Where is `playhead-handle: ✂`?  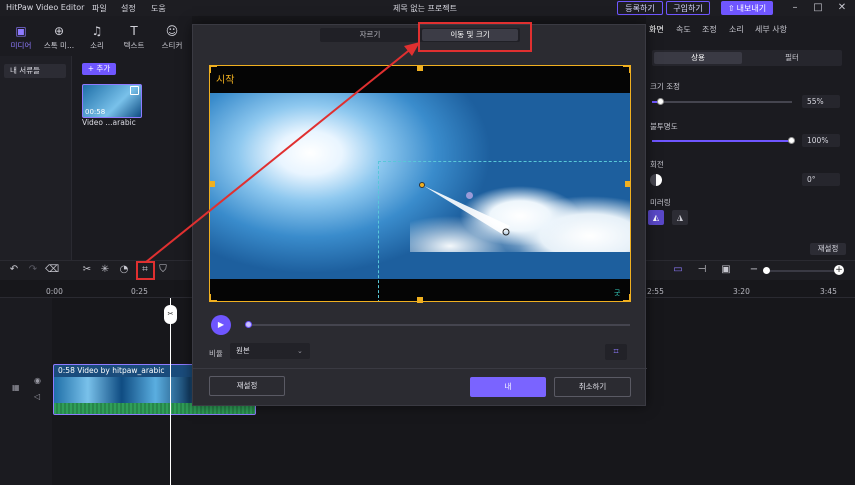 playhead-handle: ✂ is located at coordinates (170, 314).